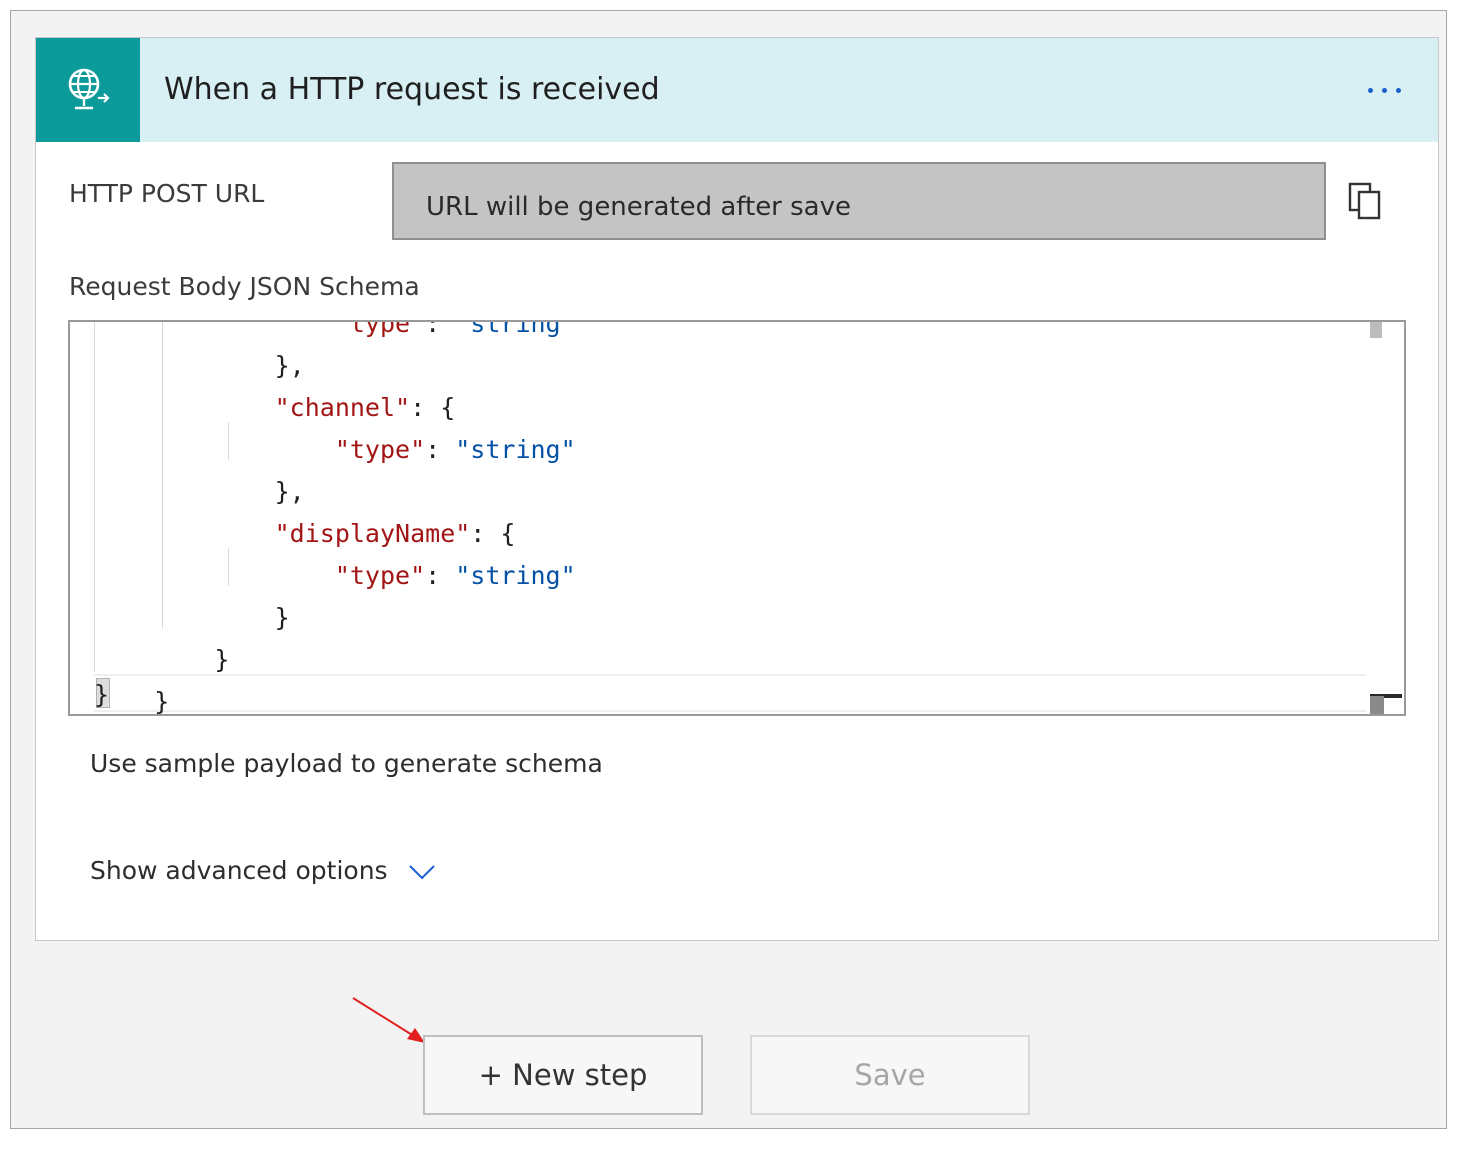  I want to click on copy-url-button, so click(1365, 201).